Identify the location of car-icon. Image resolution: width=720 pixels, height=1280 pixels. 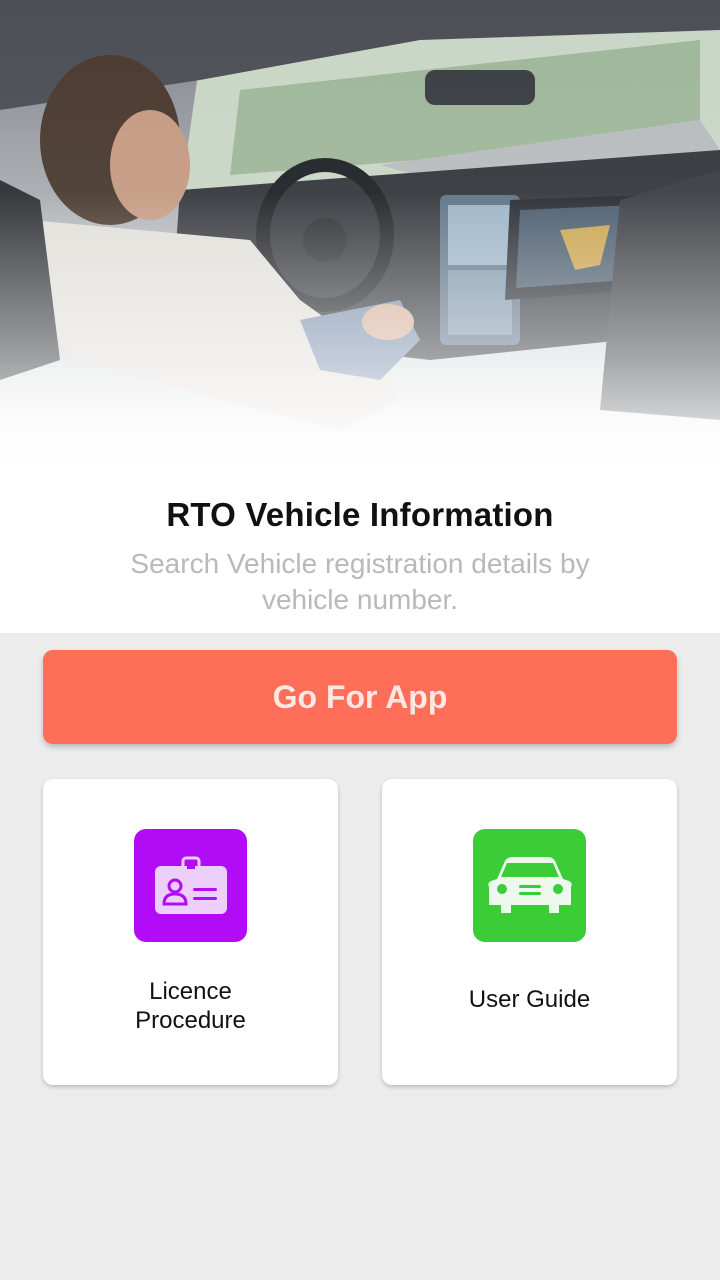
(529, 884).